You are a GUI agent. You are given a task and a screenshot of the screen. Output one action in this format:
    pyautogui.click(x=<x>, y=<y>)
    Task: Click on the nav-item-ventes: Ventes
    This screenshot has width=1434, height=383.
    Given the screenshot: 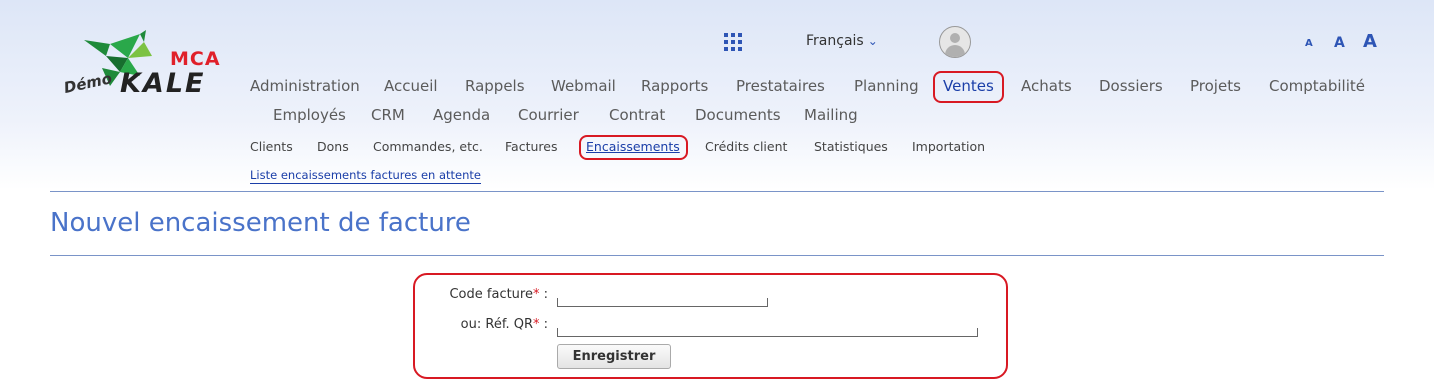 What is the action you would take?
    pyautogui.click(x=968, y=86)
    